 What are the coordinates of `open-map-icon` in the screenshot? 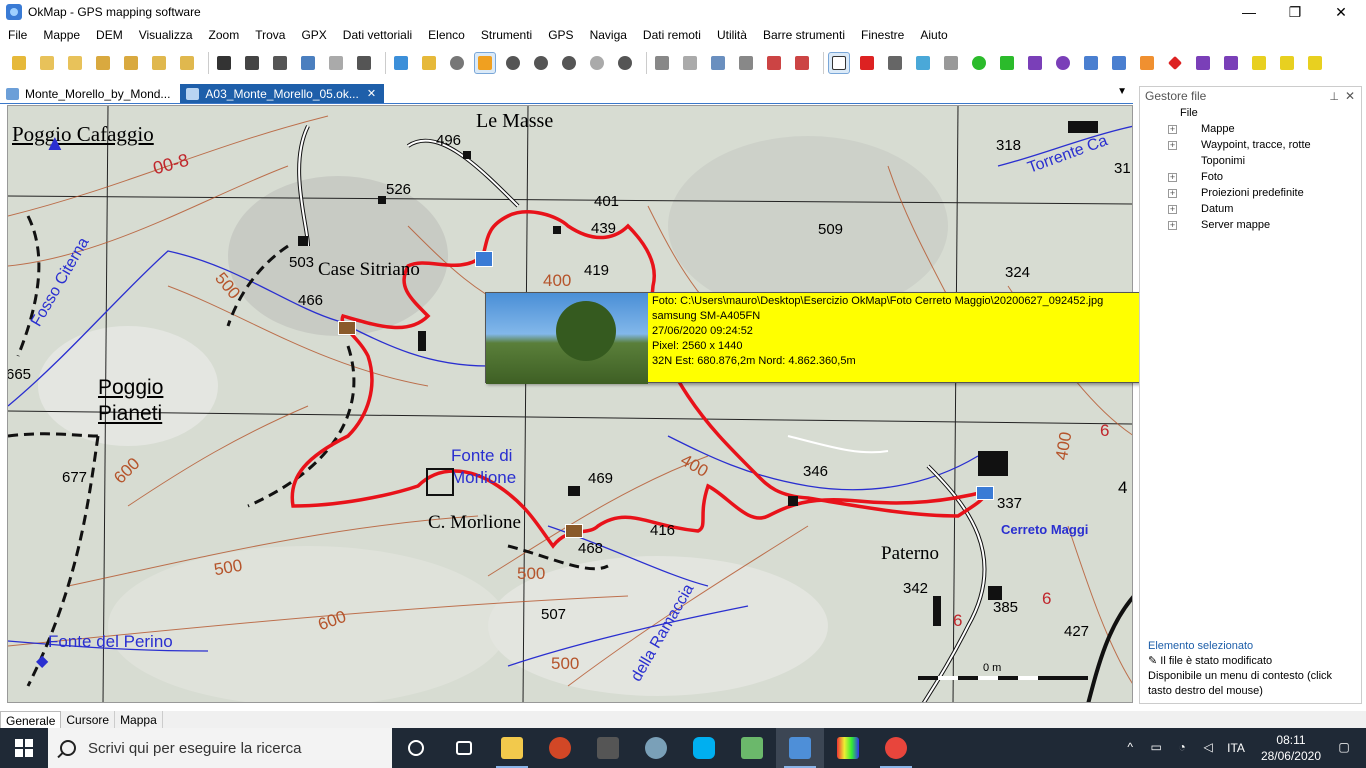 It's located at (19, 63).